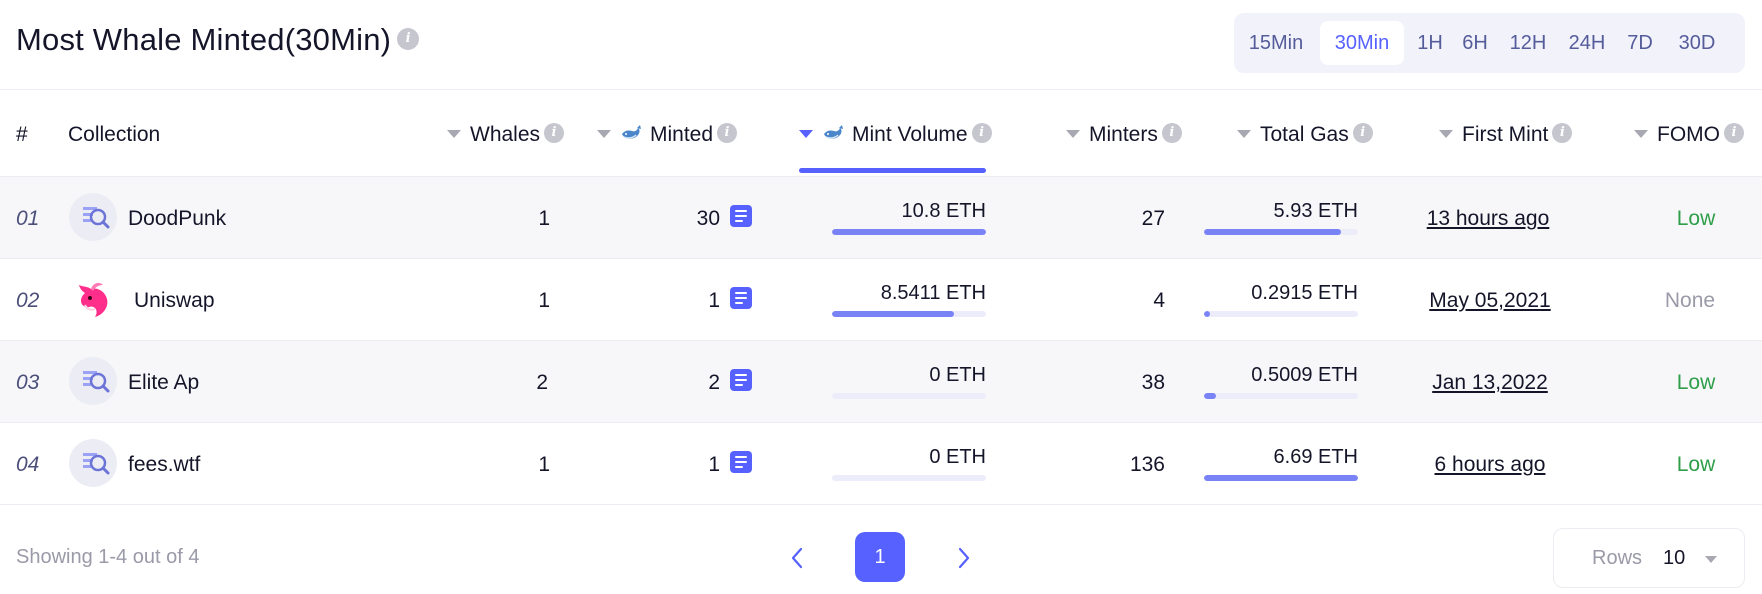 The height and width of the screenshot is (594, 1762). I want to click on chevron-left-icon, so click(797, 558).